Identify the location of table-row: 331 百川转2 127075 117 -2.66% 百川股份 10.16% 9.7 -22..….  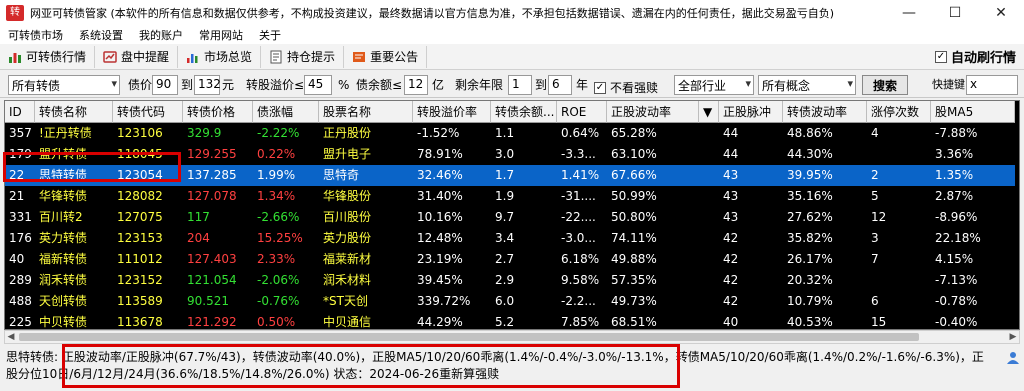
(510, 217).